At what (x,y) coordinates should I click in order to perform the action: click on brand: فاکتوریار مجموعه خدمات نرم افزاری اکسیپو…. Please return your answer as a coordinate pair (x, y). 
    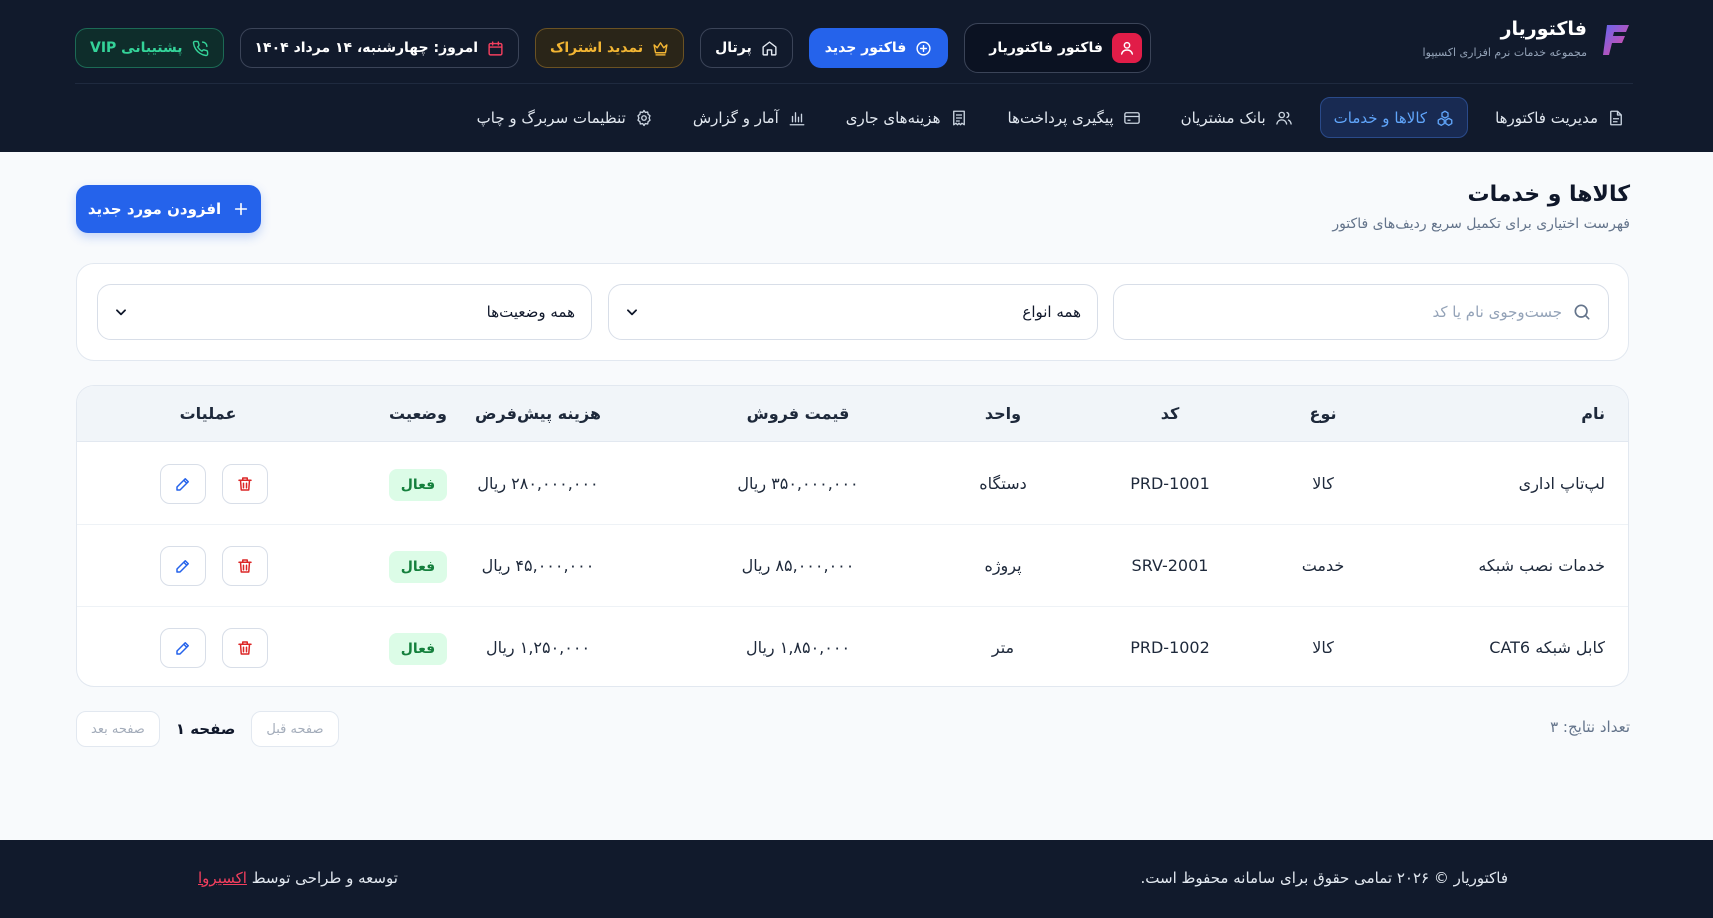
    Looking at the image, I should click on (1528, 38).